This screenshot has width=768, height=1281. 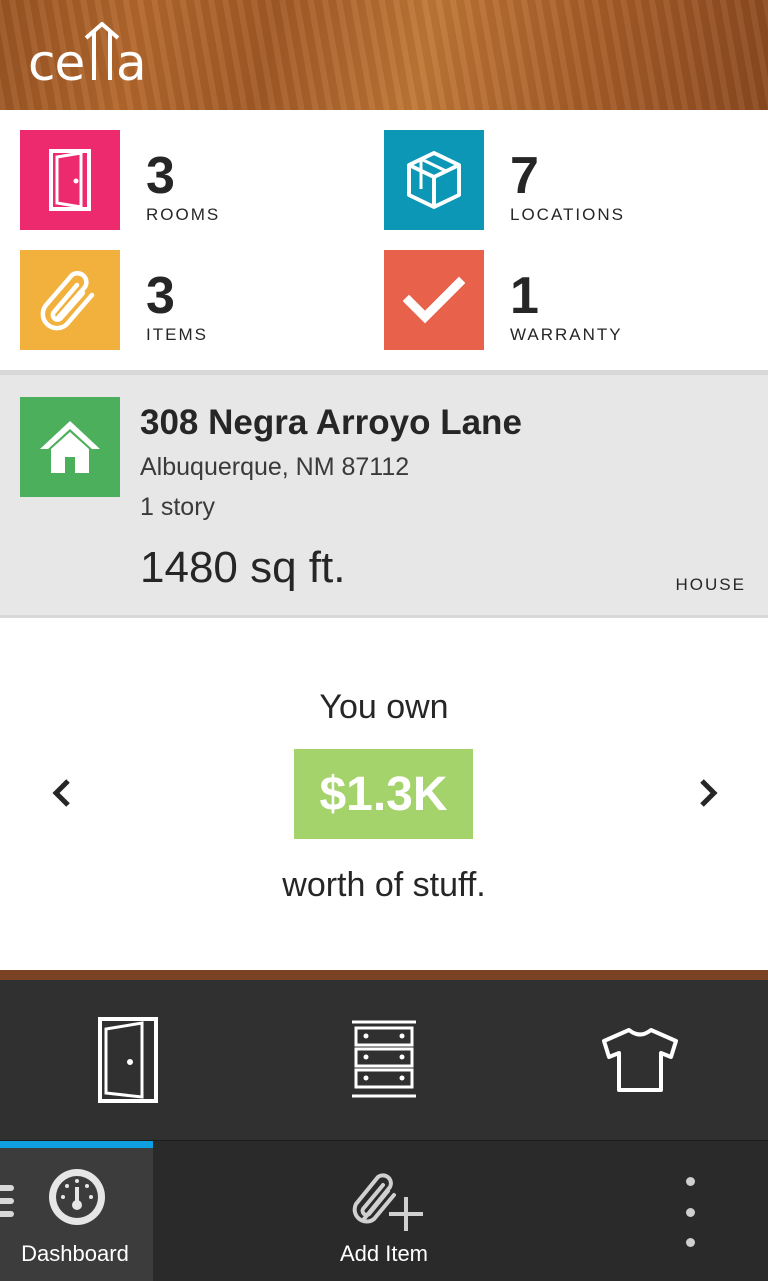 I want to click on dresser-icon, so click(x=384, y=1059).